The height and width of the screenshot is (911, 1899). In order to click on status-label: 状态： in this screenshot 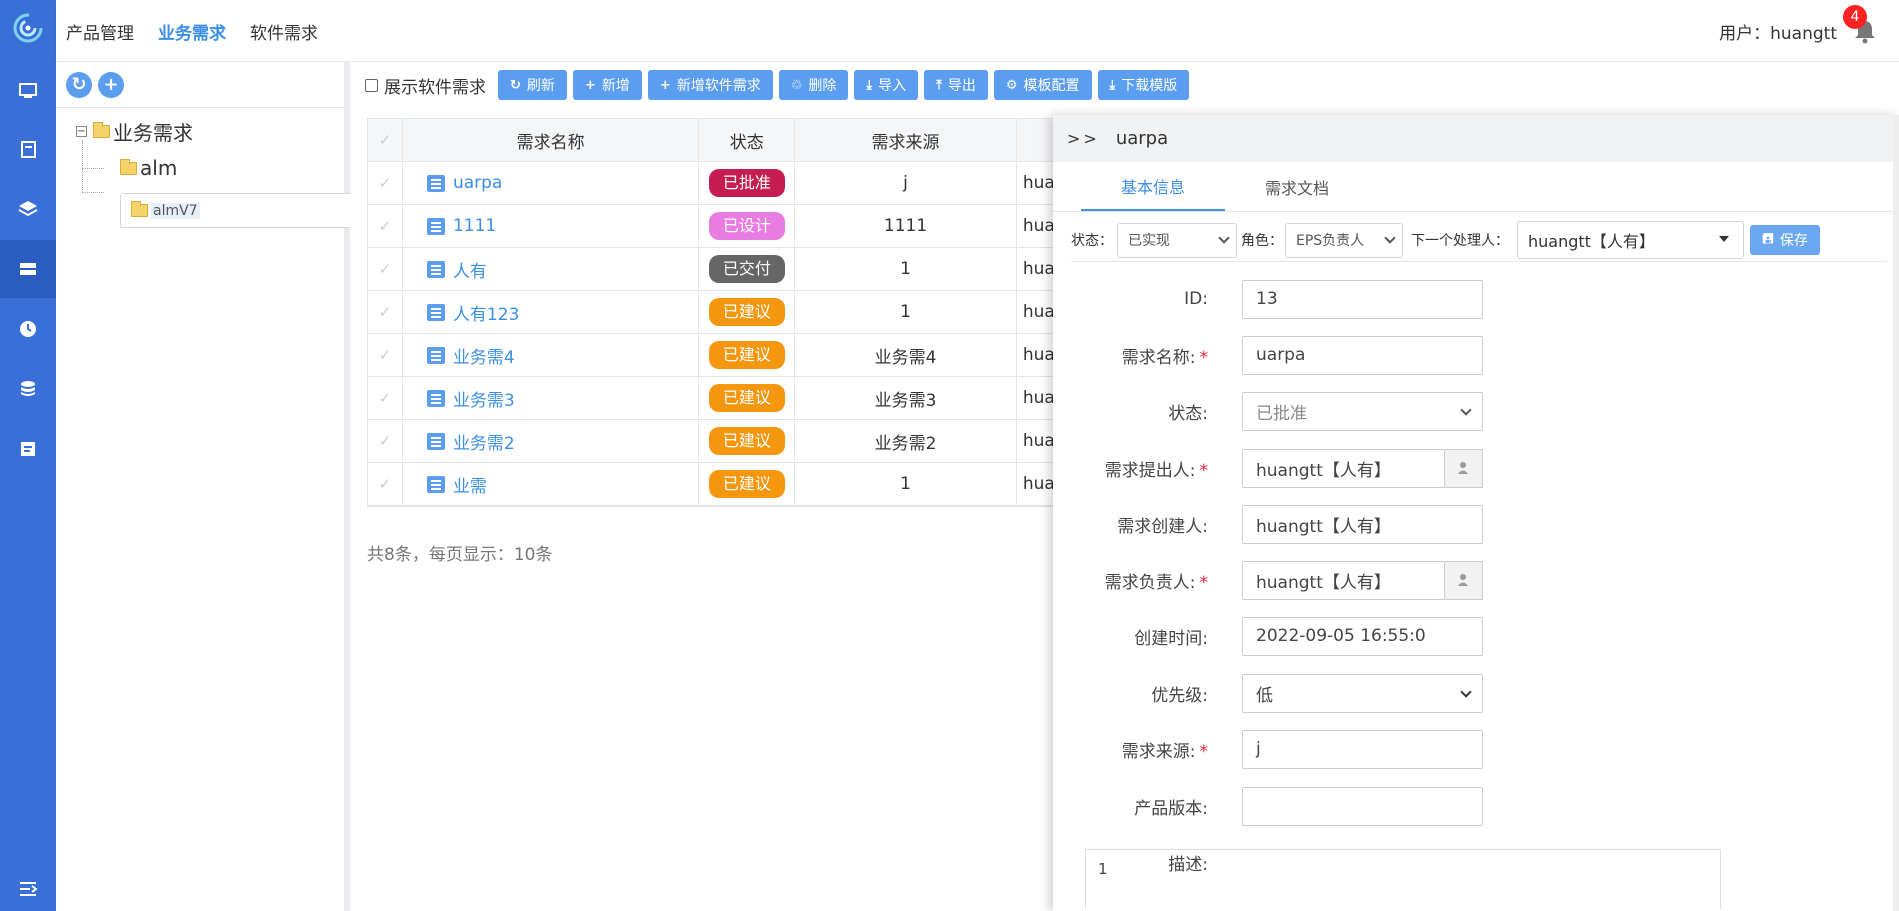, I will do `click(1092, 241)`.